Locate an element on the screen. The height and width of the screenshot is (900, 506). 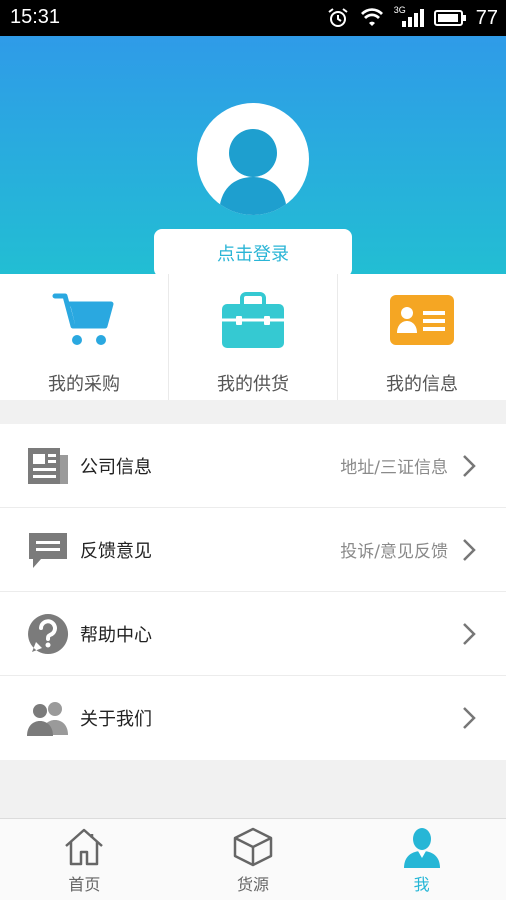
bottom-tab-bar: 首页 货源 我 is located at coordinates (253, 859).